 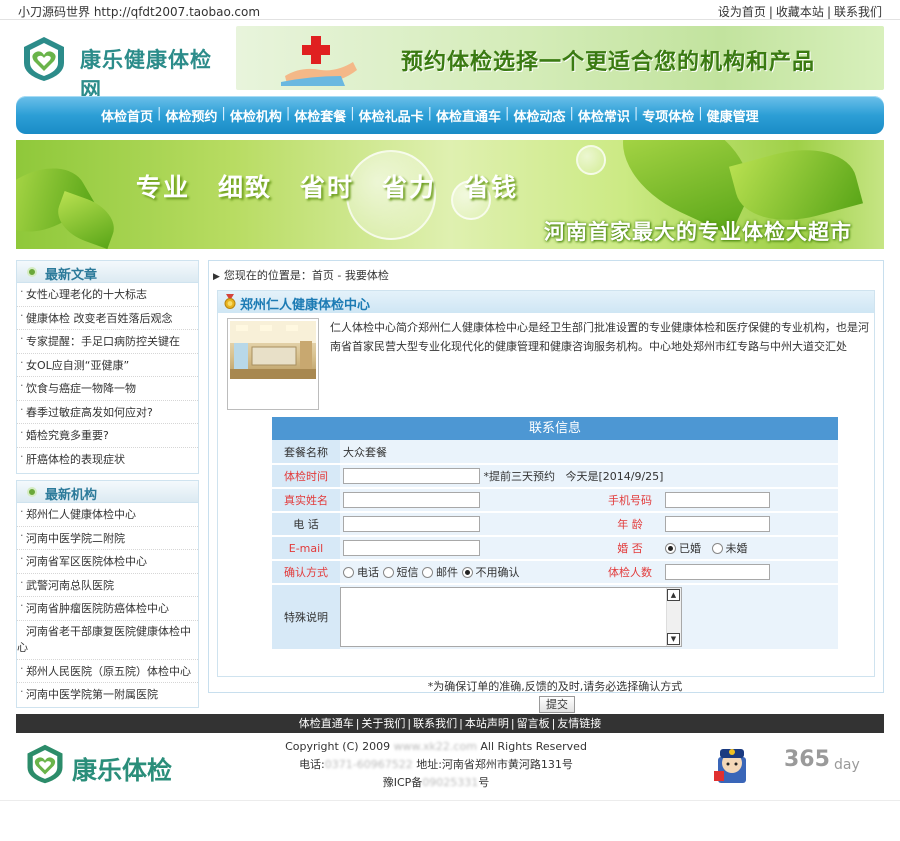 I want to click on contact-link: 联系我们, so click(x=858, y=12).